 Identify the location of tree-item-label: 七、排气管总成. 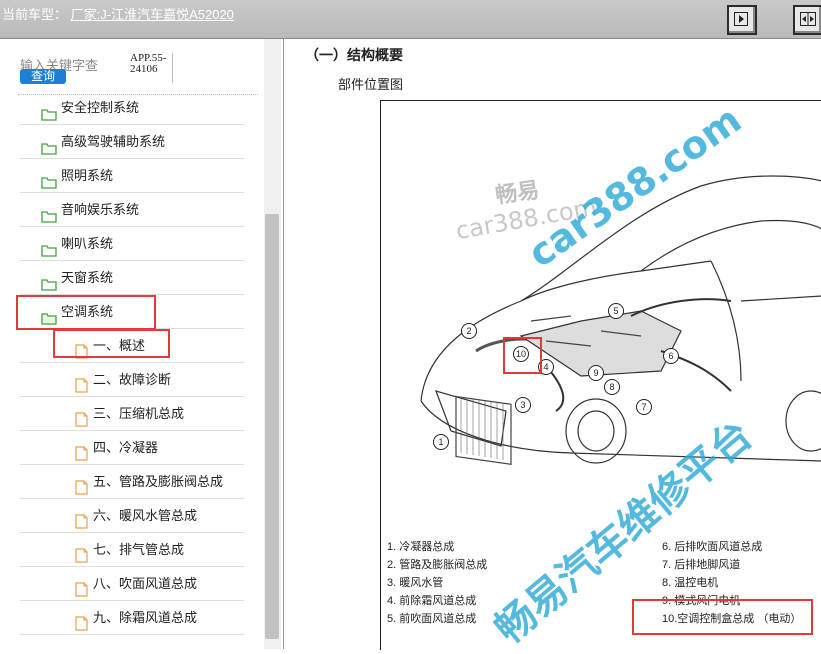
(139, 549).